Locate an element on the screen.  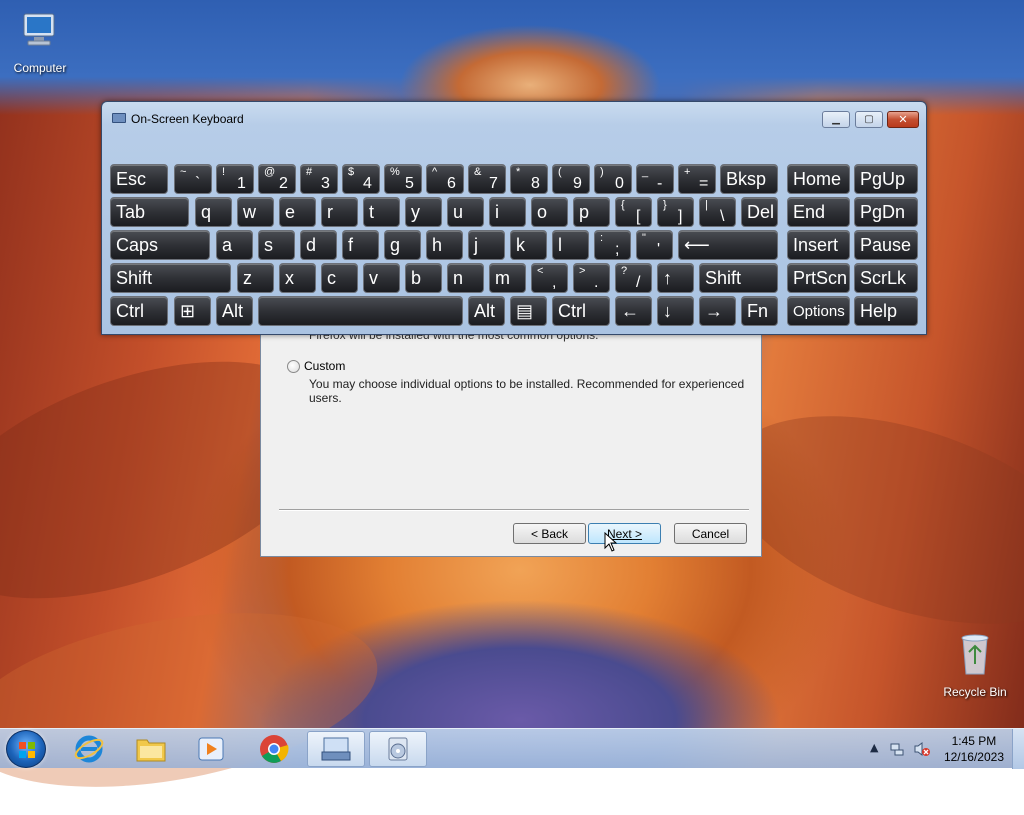
key-end: End is located at coordinates (818, 212).